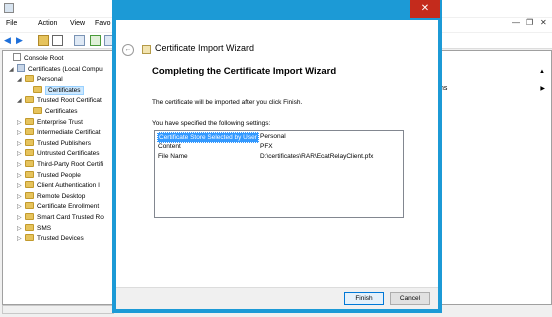  I want to click on dialog-close-button: ✕, so click(425, 9).